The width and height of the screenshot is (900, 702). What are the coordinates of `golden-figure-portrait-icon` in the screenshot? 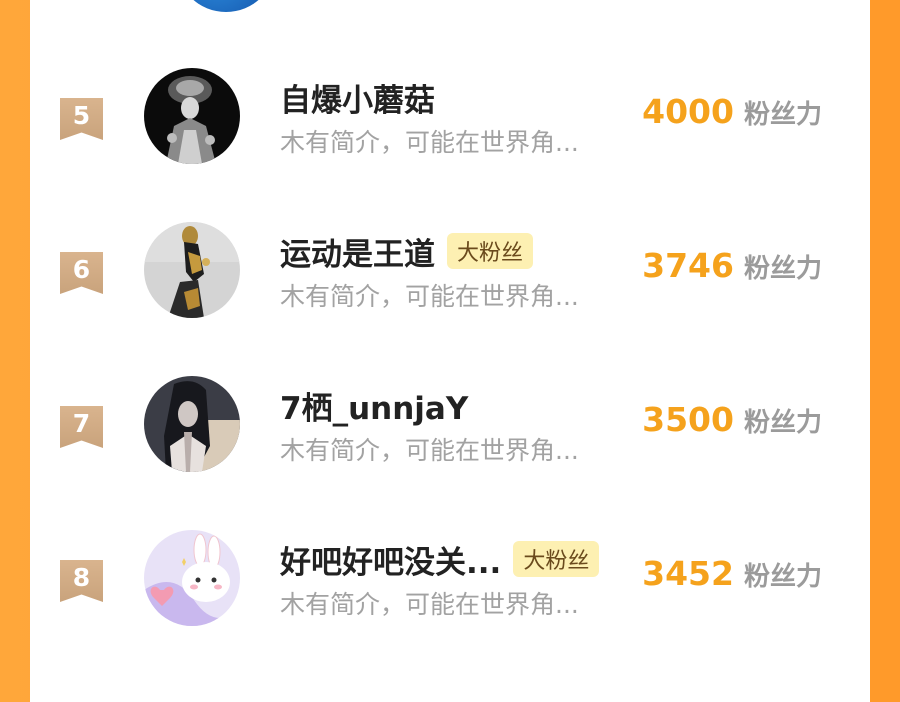 It's located at (192, 270).